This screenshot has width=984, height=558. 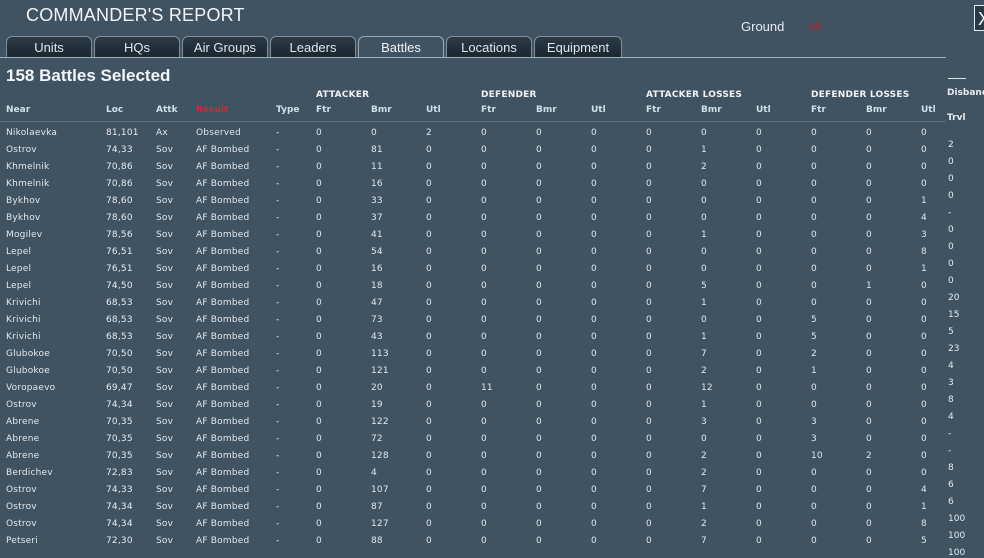 I want to click on col-defloss-bmr: Bmr, so click(x=876, y=110).